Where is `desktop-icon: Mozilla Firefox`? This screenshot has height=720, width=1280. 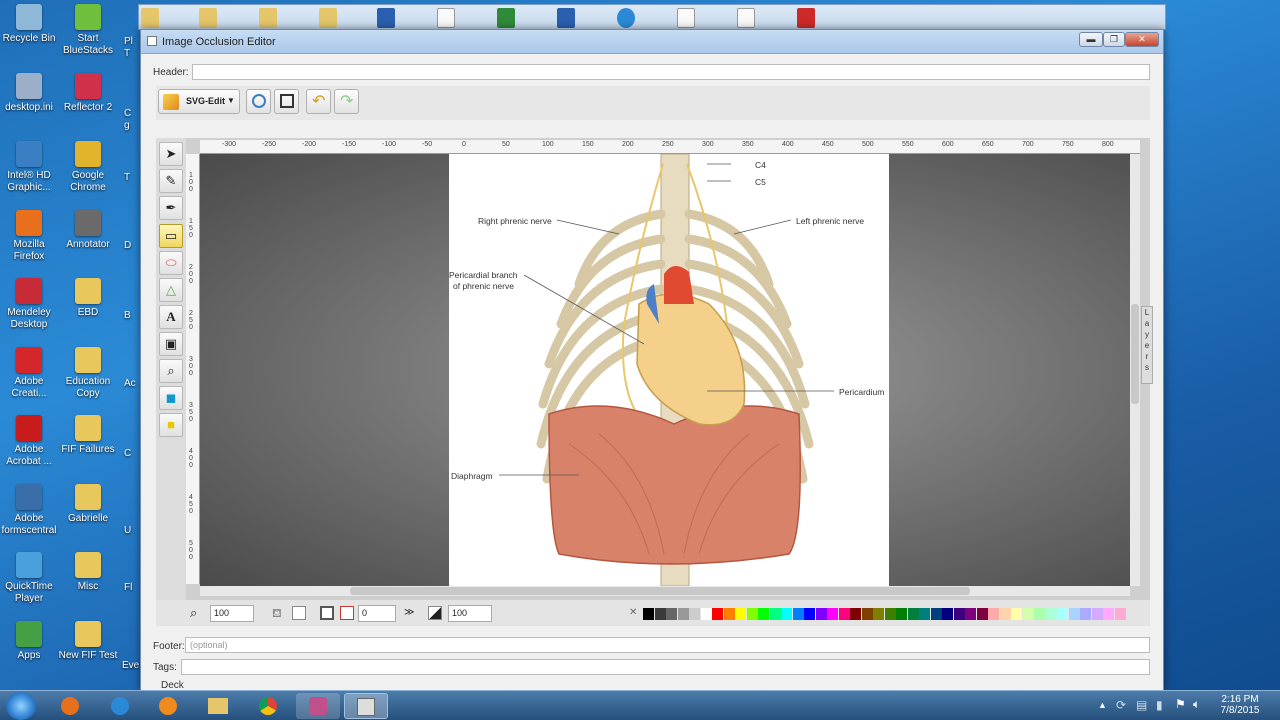
desktop-icon: Mozilla Firefox is located at coordinates (29, 236).